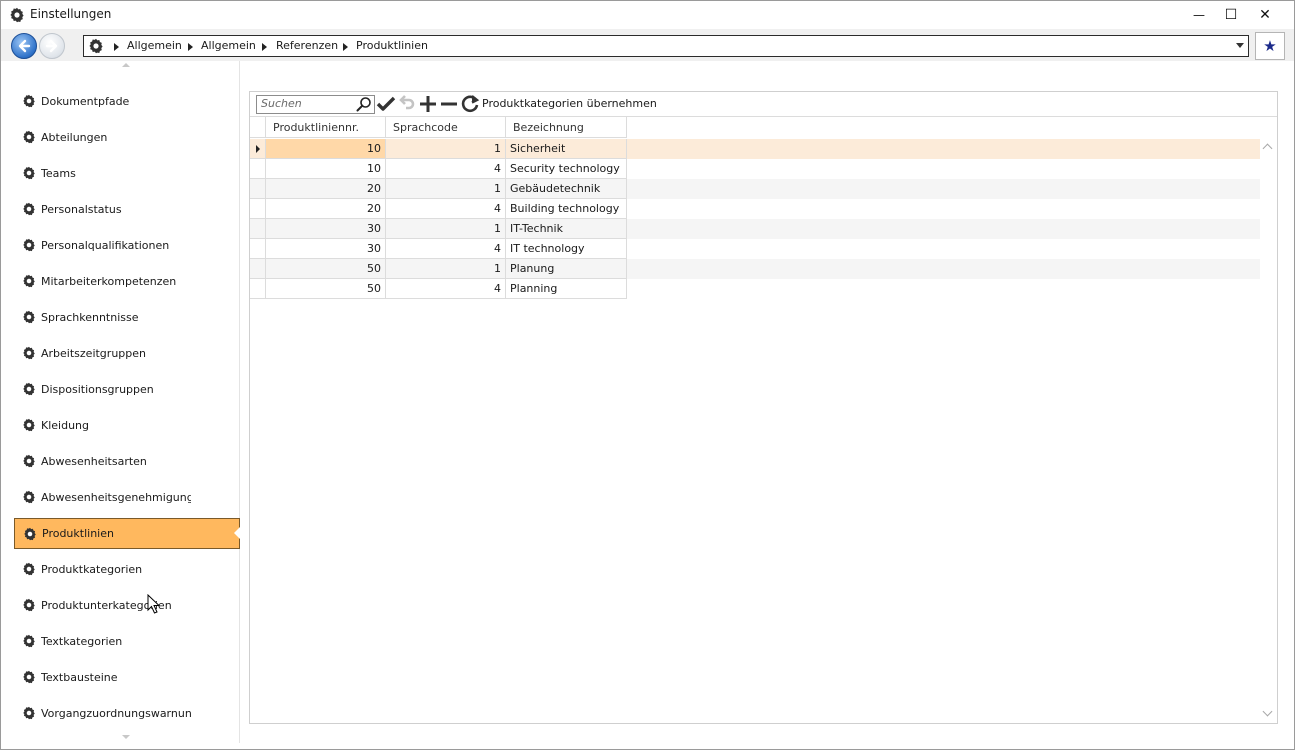 Image resolution: width=1295 pixels, height=750 pixels. What do you see at coordinates (126, 353) in the screenshot?
I see `sidebar-item: Arbeitszeitgruppen` at bounding box center [126, 353].